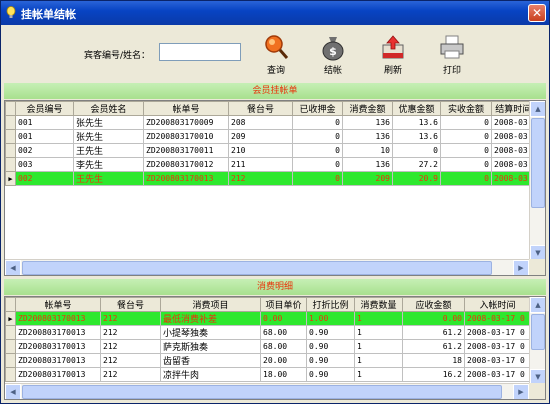  I want to click on column-header: 消费项目, so click(210, 304).